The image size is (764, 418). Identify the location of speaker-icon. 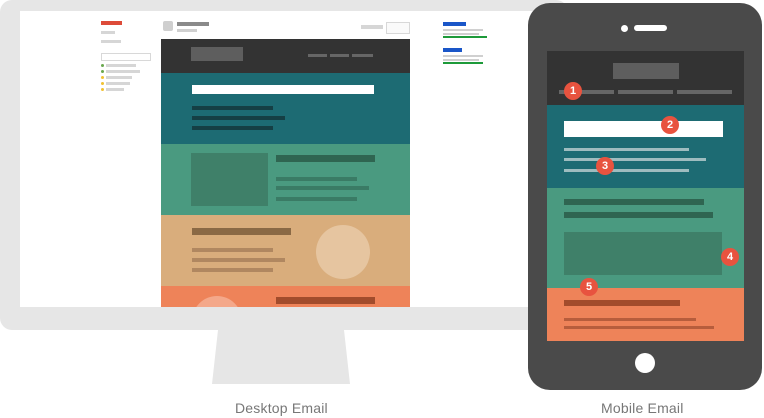
(650, 28).